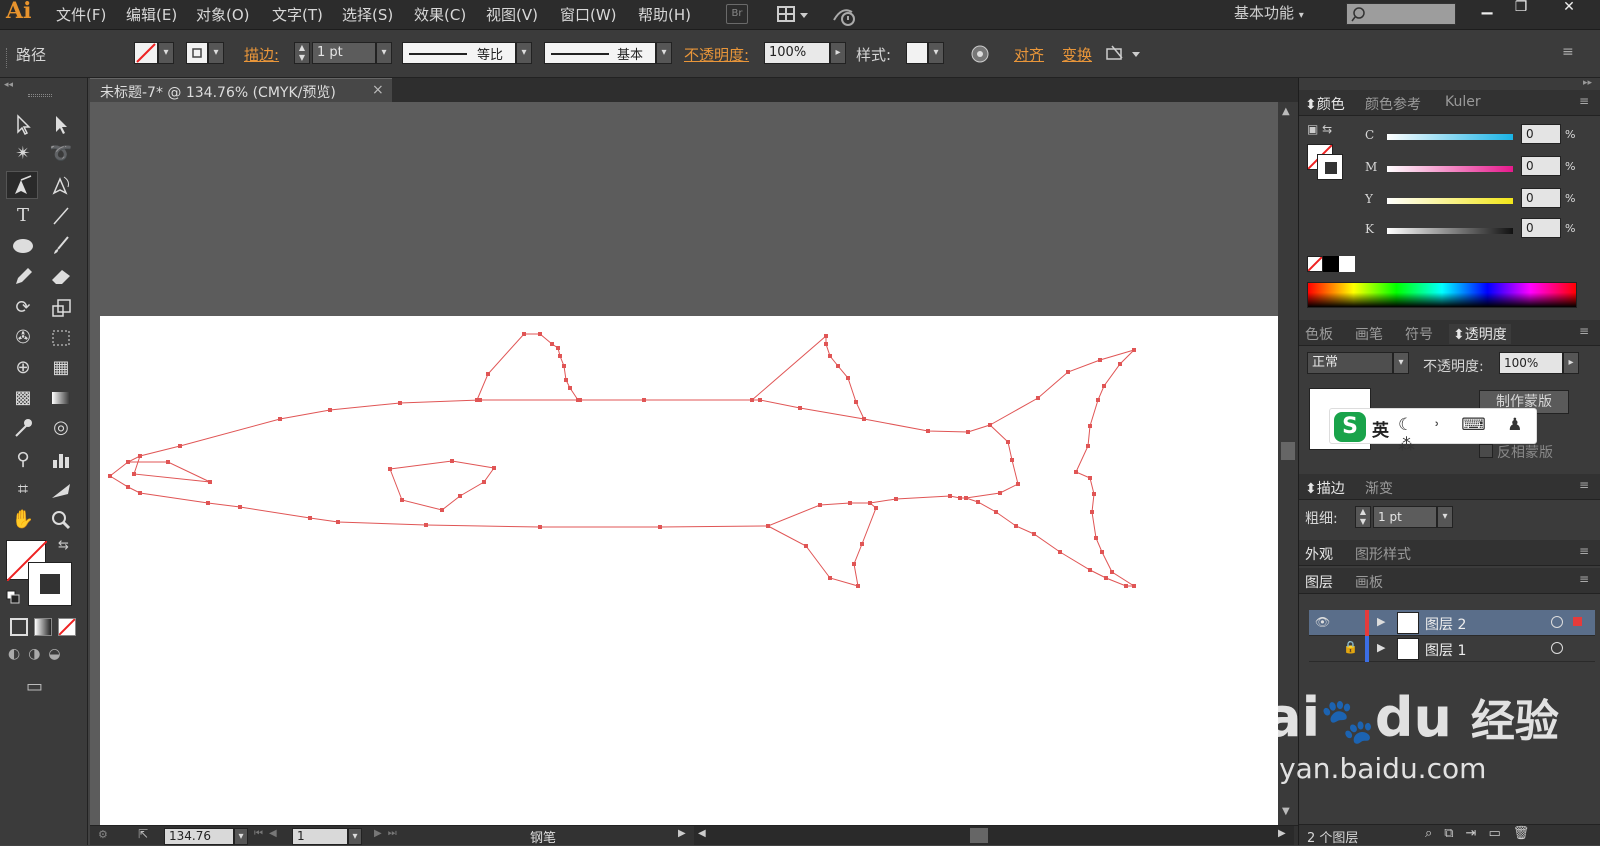 Image resolution: width=1600 pixels, height=846 pixels. What do you see at coordinates (384, 53) in the screenshot?
I see `stroke-weight-dropdown: ▾` at bounding box center [384, 53].